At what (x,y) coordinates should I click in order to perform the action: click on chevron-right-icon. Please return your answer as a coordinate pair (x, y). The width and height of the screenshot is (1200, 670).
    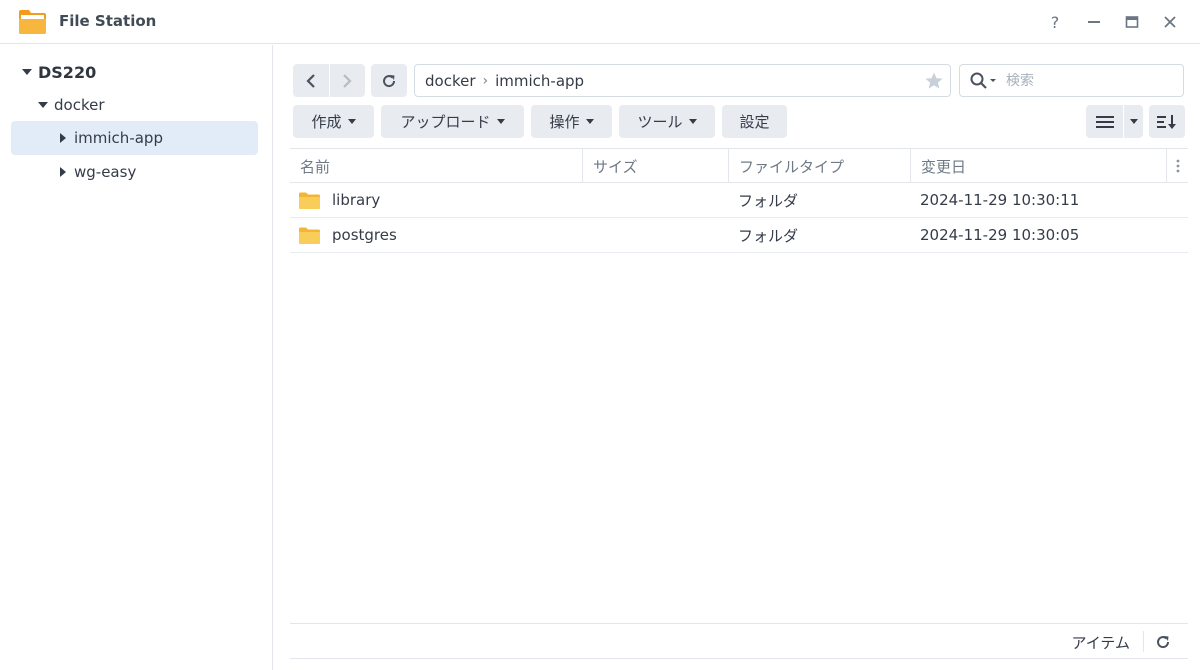
    Looking at the image, I should click on (347, 80).